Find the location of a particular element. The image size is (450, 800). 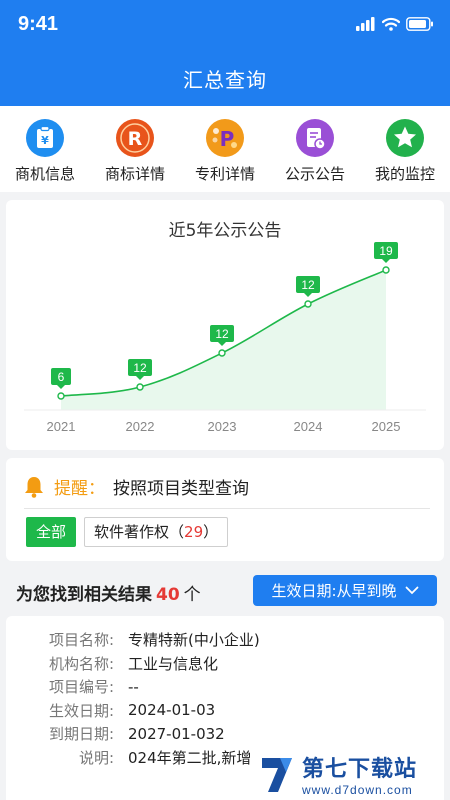

status-icons is located at coordinates (395, 24).